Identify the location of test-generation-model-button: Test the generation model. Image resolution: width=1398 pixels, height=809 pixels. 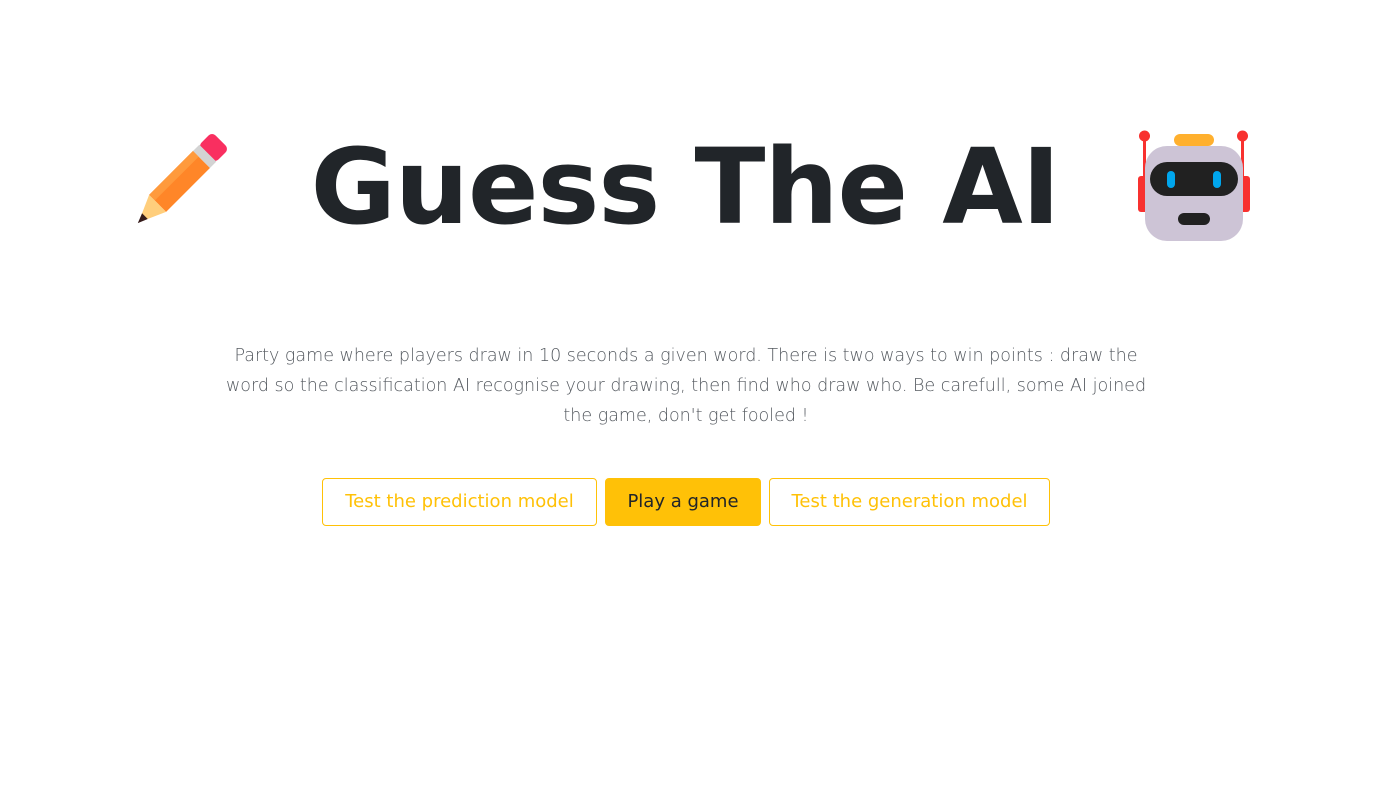
(909, 502).